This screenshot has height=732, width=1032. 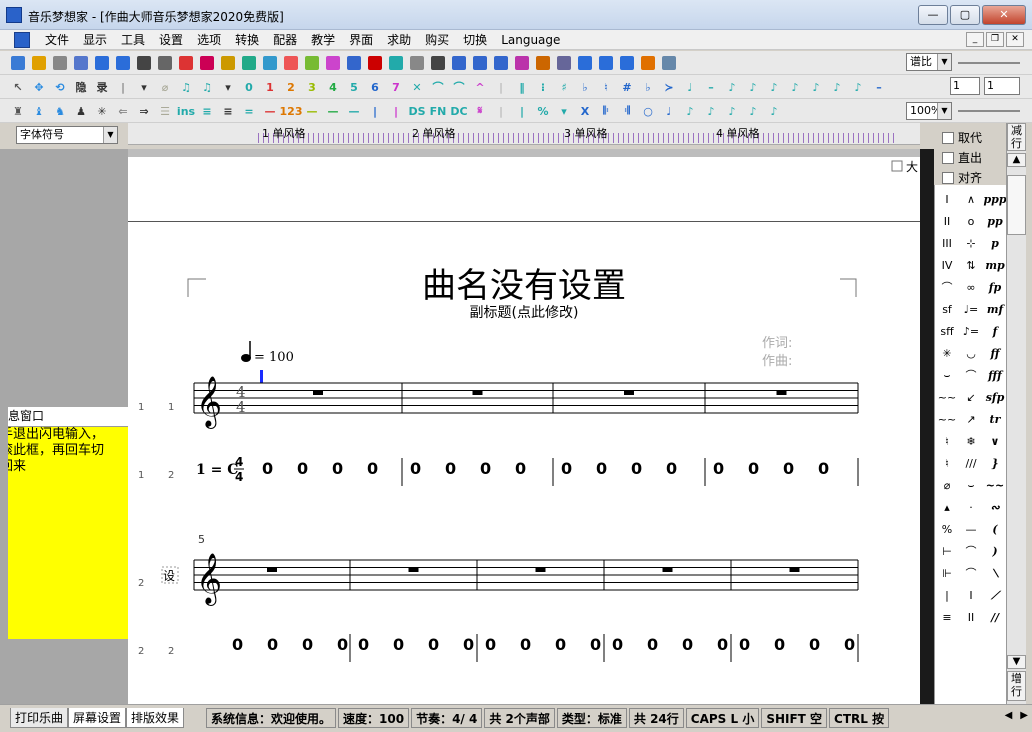 I want to click on palette-symbol: pp, so click(x=995, y=222).